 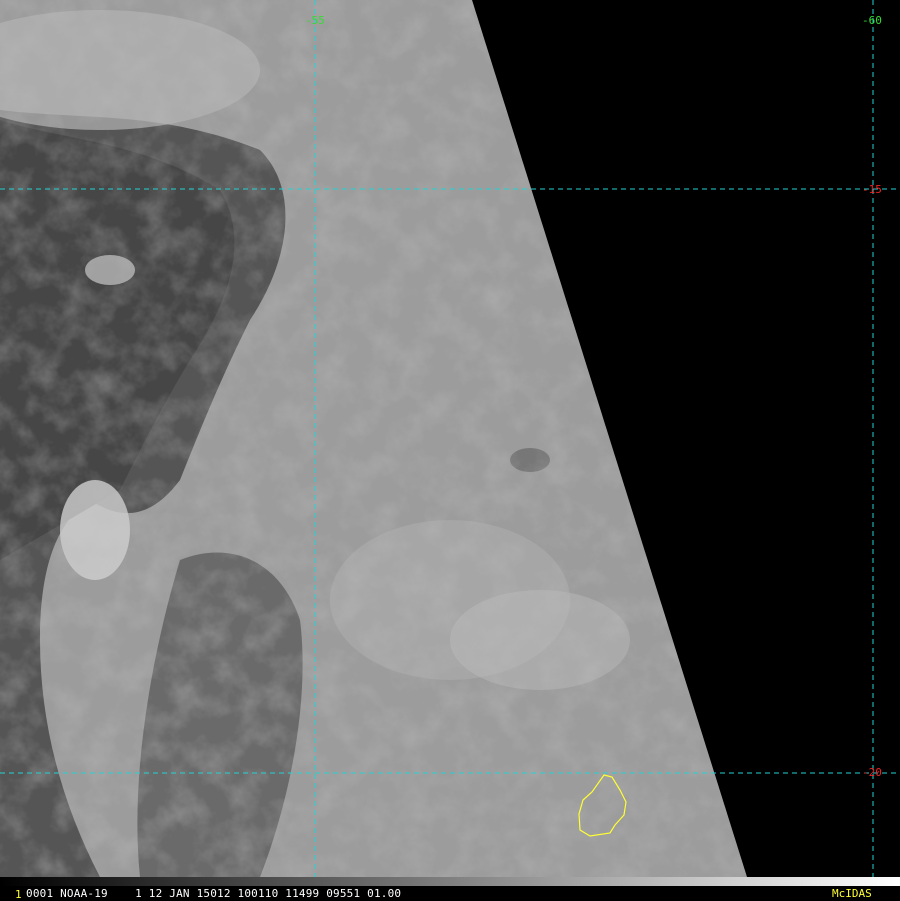 What do you see at coordinates (872, 772) in the screenshot?
I see `latitude-label: -20` at bounding box center [872, 772].